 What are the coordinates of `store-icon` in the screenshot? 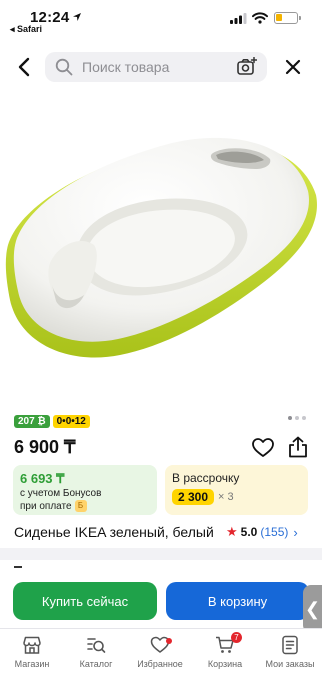 It's located at (32, 645).